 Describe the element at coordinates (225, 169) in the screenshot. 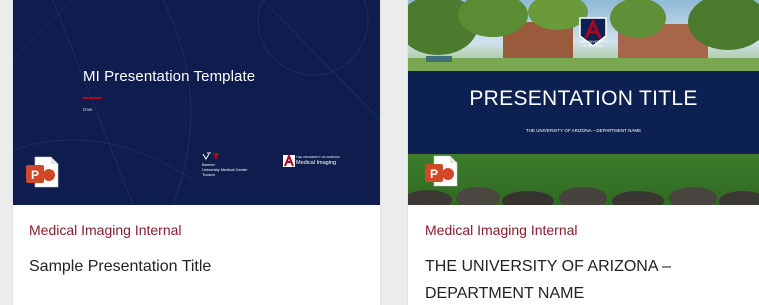

I see `banner-logo-text: Banner University Medical Center Tucson` at that location.